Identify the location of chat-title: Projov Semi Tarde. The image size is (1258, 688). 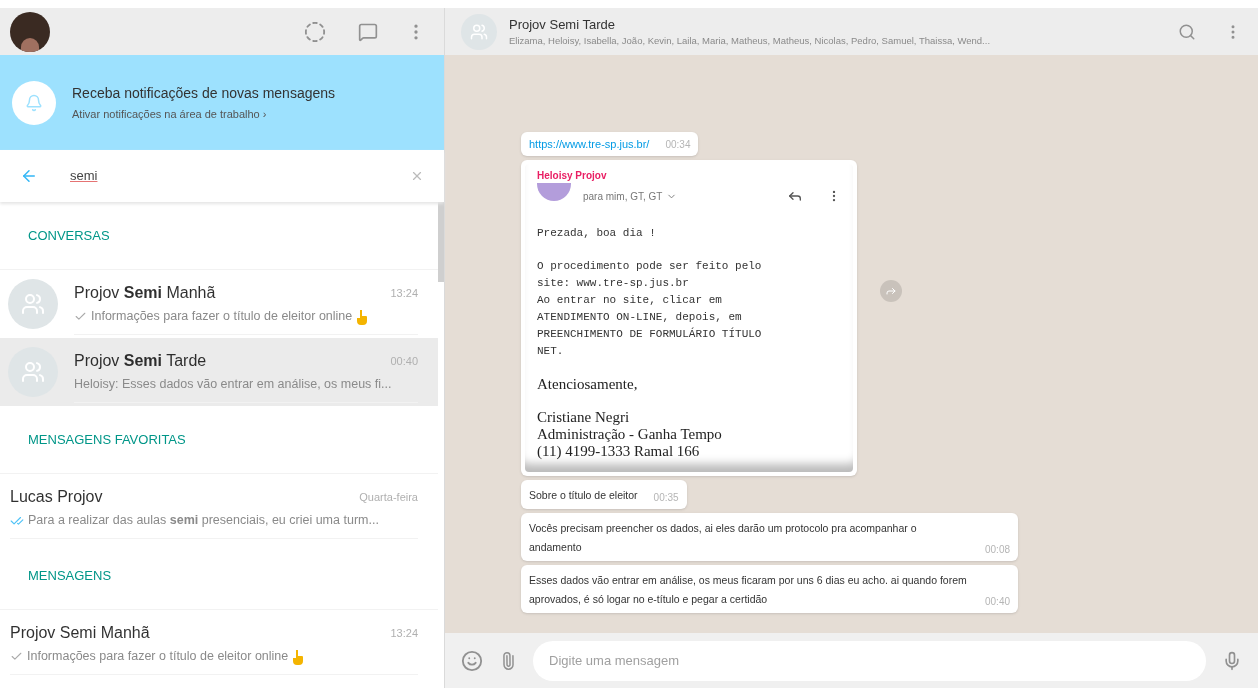
(562, 24).